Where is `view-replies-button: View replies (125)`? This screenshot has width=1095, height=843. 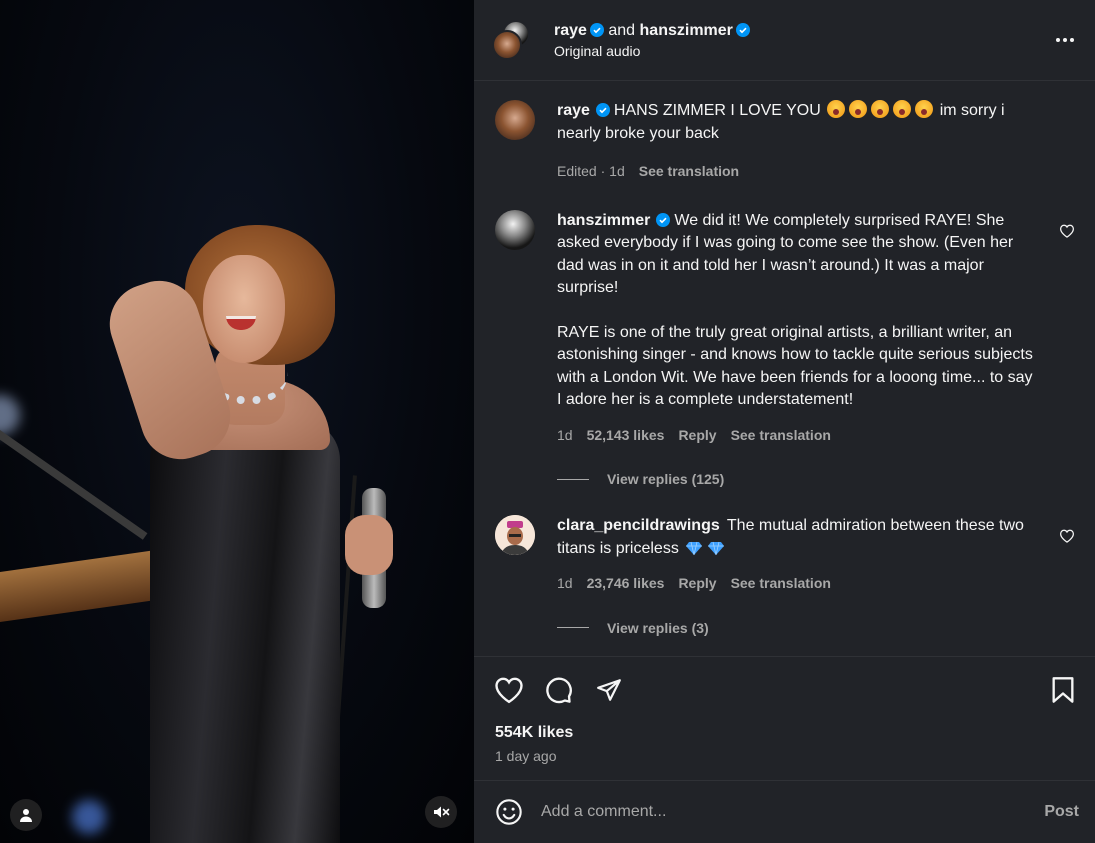
view-replies-button: View replies (125) is located at coordinates (816, 479).